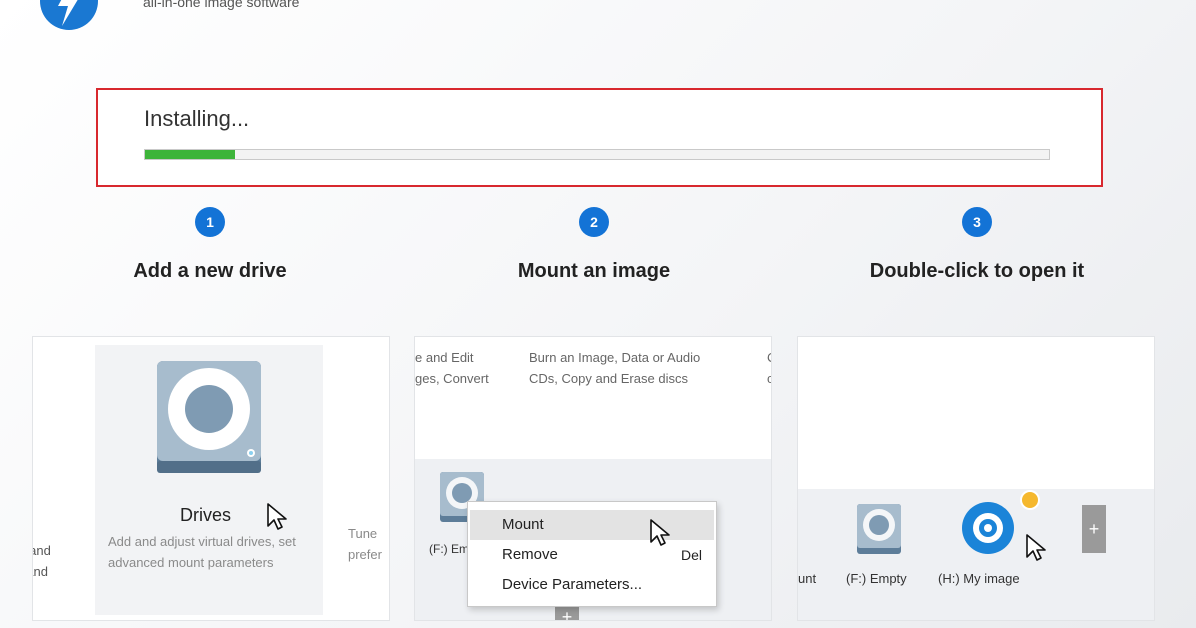 Image resolution: width=1196 pixels, height=628 pixels. Describe the element at coordinates (452, 378) in the screenshot. I see `text-fragment: ges, Convert` at that location.